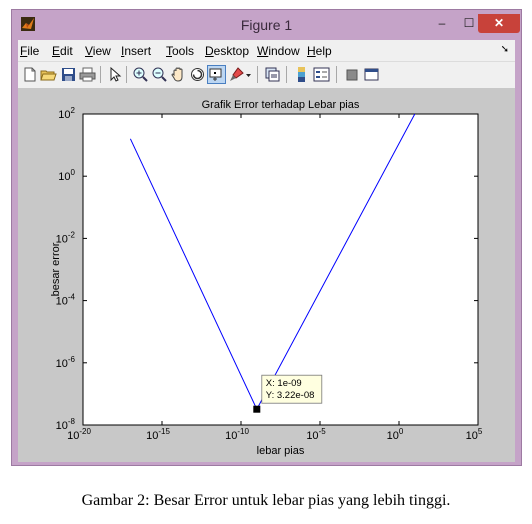 This screenshot has width=532, height=524. I want to click on datatip-x-text: X: 1e-09, so click(284, 383).